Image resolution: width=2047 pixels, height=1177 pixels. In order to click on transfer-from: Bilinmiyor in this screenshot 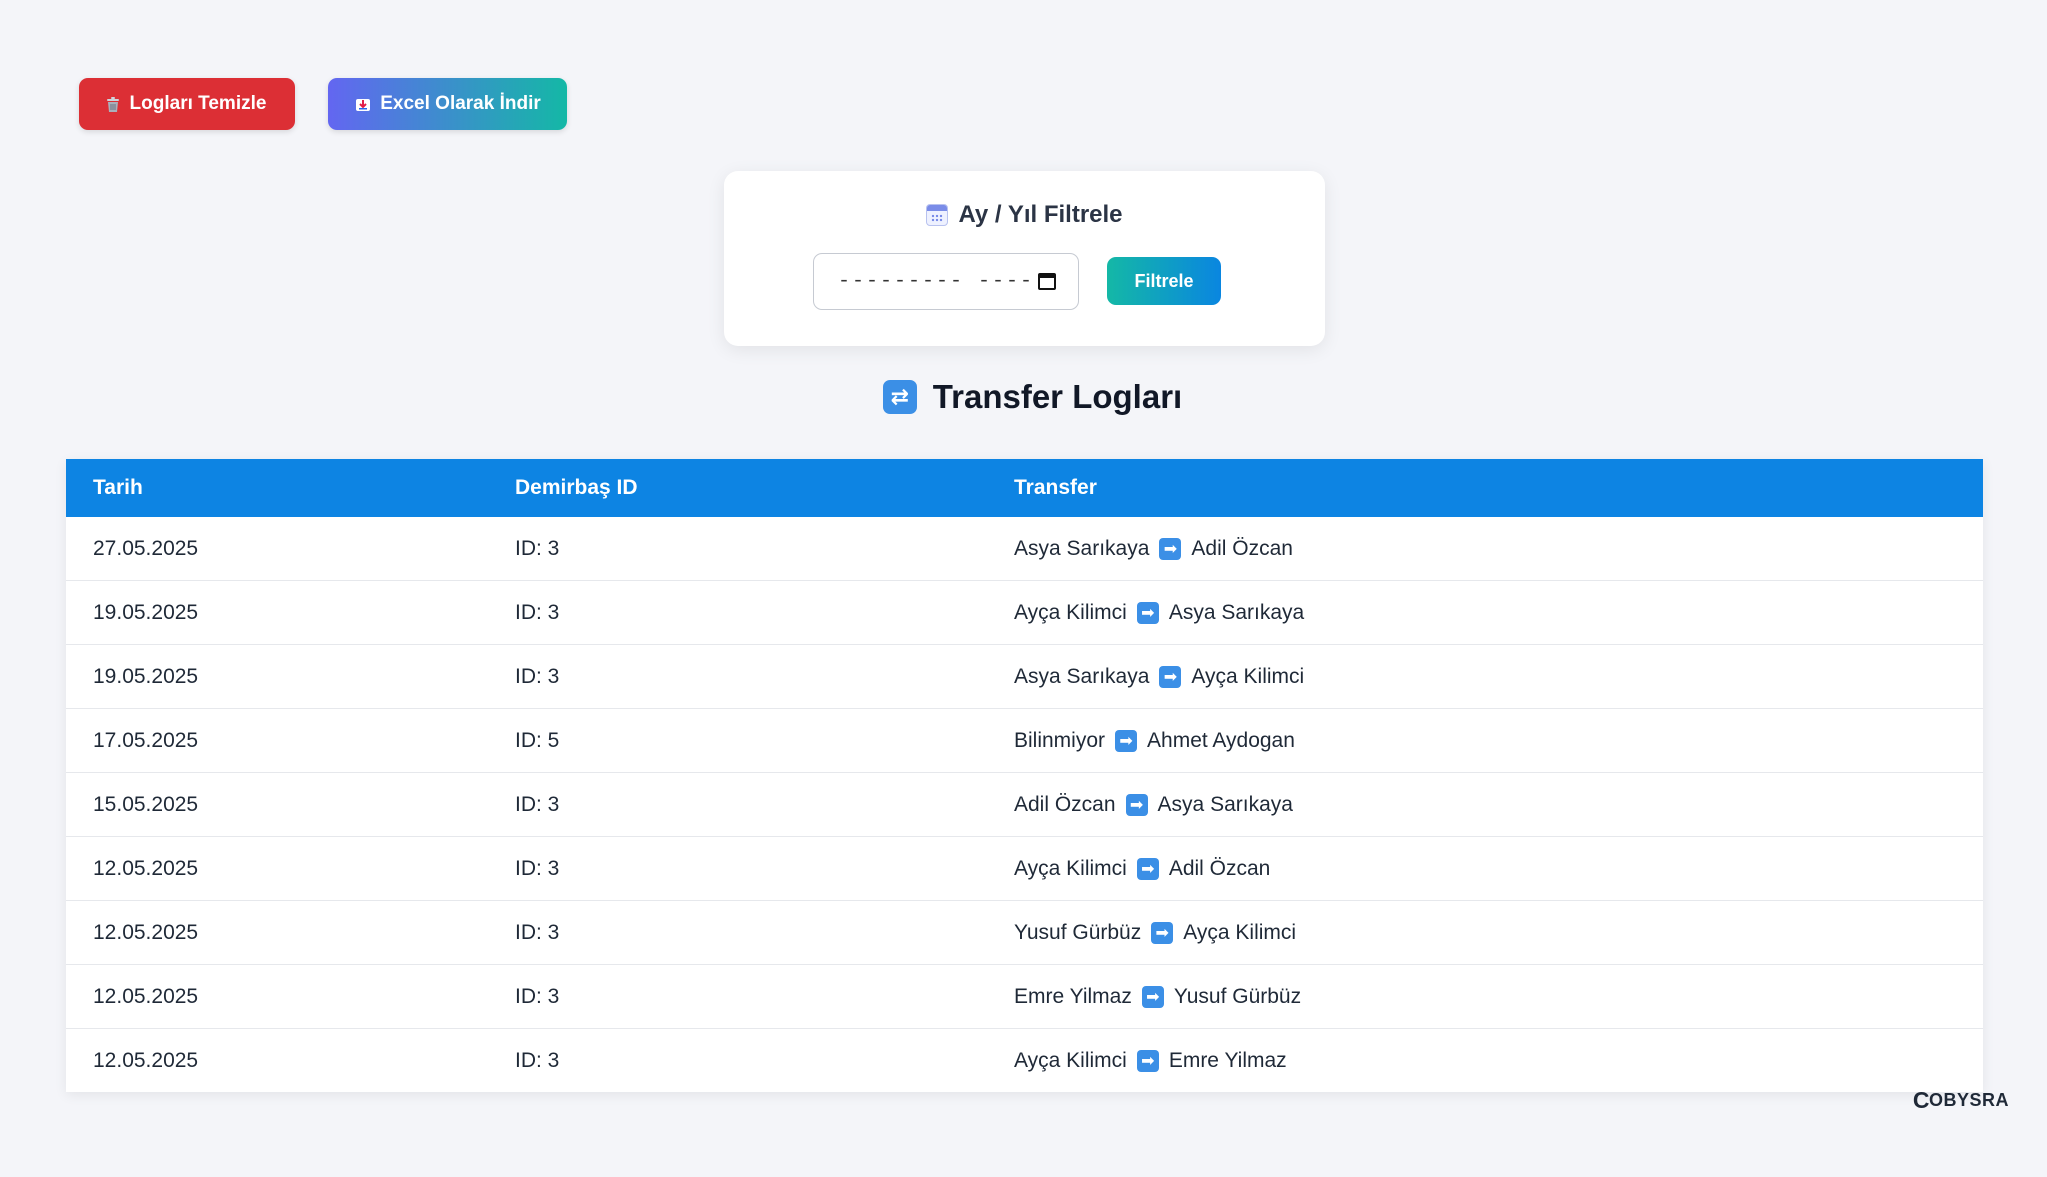, I will do `click(1060, 740)`.